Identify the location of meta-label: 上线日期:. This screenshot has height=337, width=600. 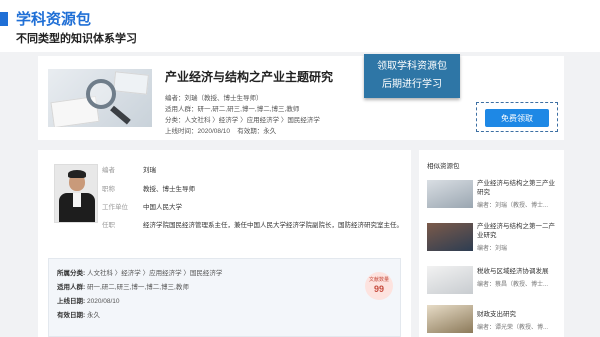
(71, 301).